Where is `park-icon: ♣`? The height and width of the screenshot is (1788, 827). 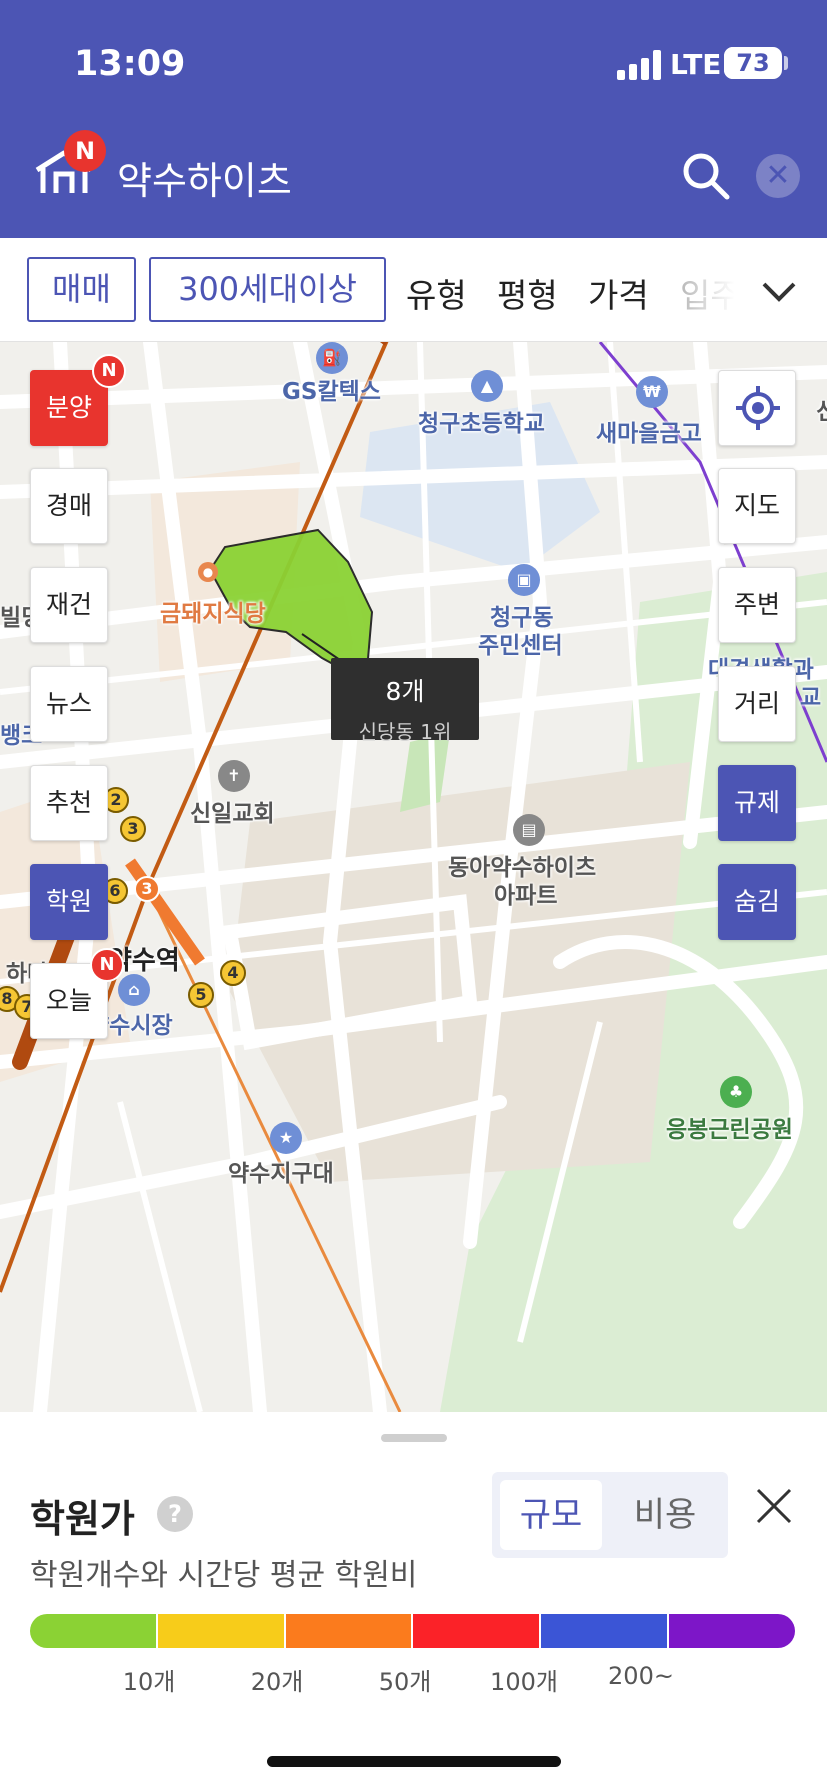 park-icon: ♣ is located at coordinates (736, 1092).